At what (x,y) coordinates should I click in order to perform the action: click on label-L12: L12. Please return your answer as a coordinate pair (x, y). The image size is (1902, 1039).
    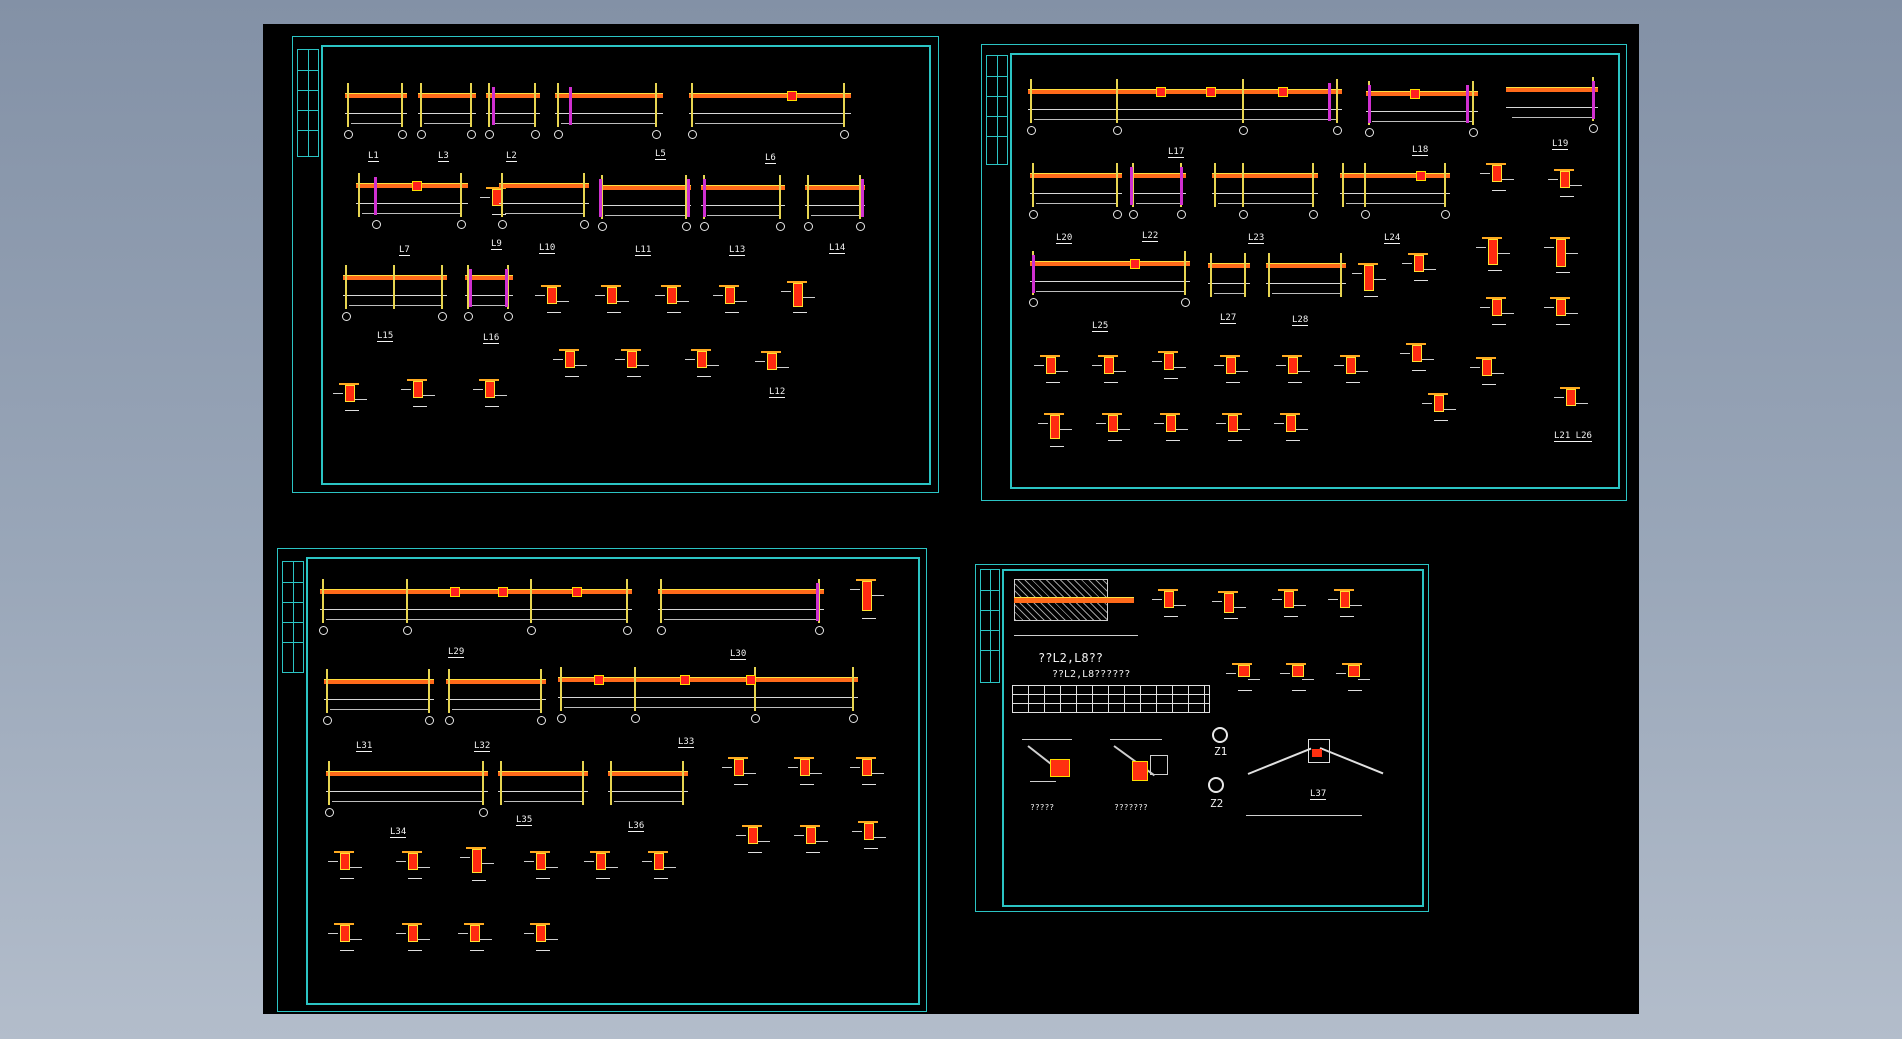
    Looking at the image, I should click on (777, 392).